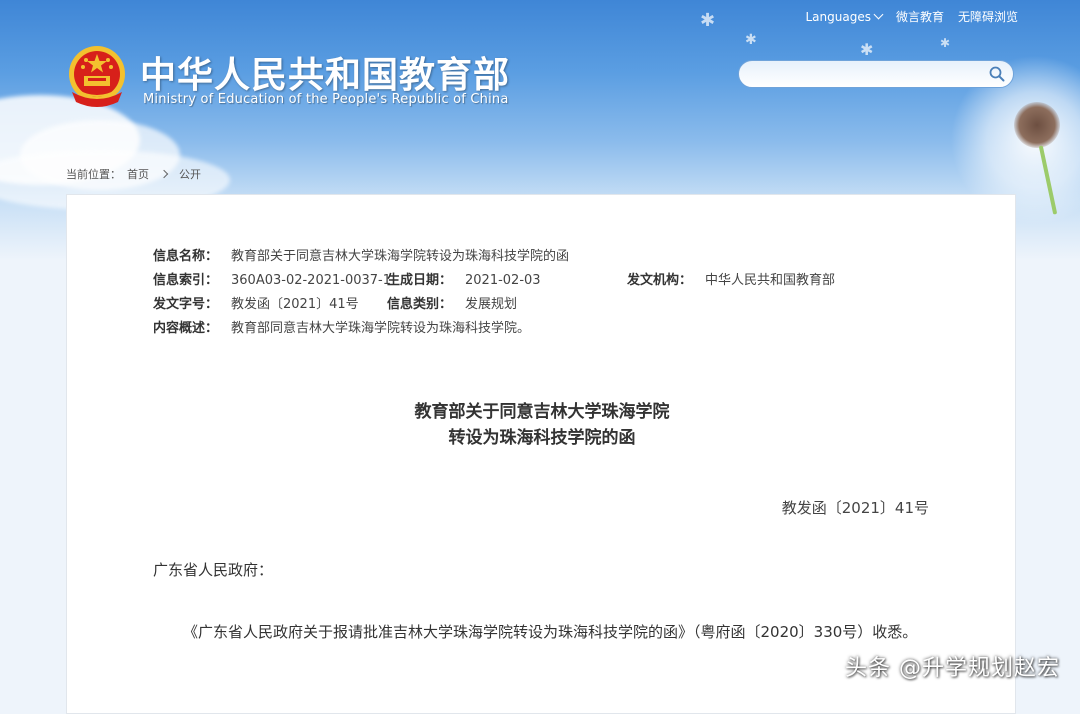  I want to click on chevron-down-icon, so click(878, 14).